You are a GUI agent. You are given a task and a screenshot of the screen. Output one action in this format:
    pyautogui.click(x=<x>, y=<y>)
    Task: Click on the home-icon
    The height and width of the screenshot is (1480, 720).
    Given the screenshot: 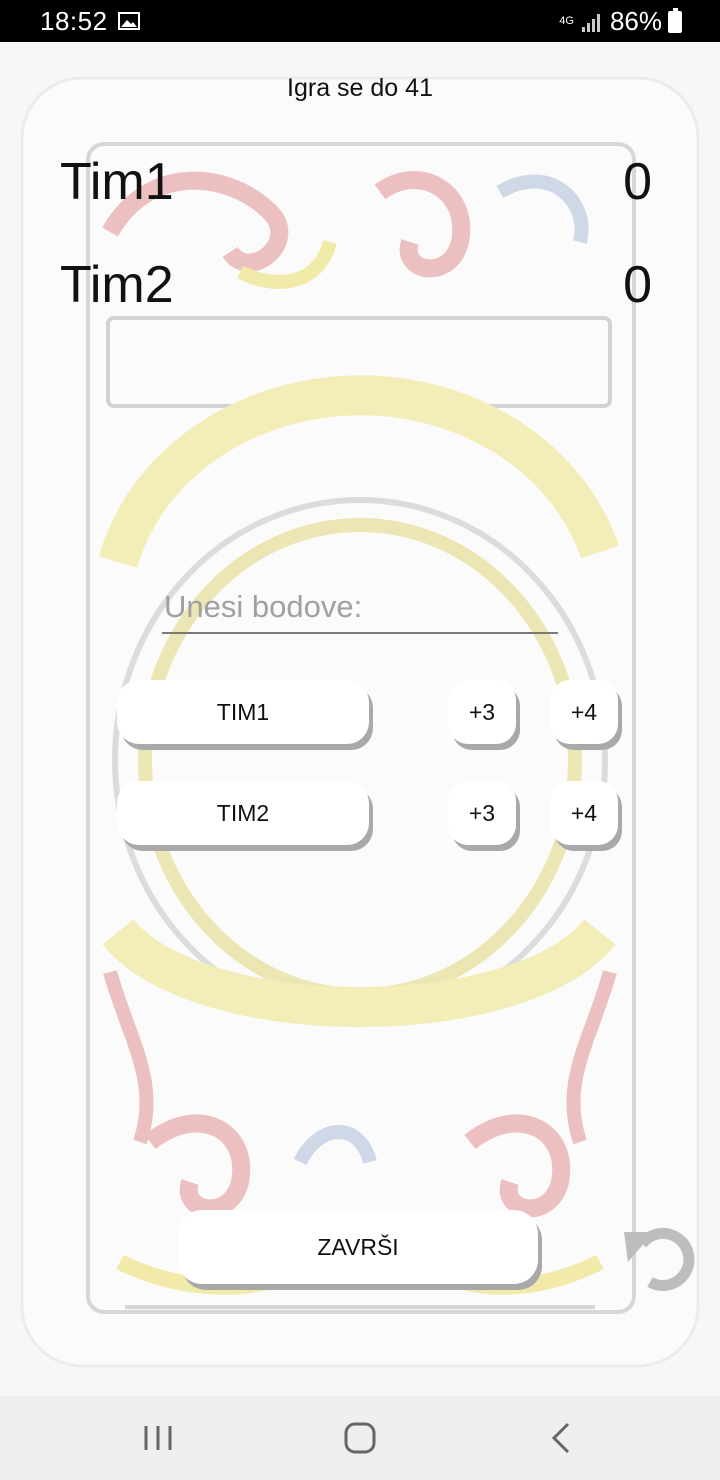 What is the action you would take?
    pyautogui.click(x=360, y=1438)
    